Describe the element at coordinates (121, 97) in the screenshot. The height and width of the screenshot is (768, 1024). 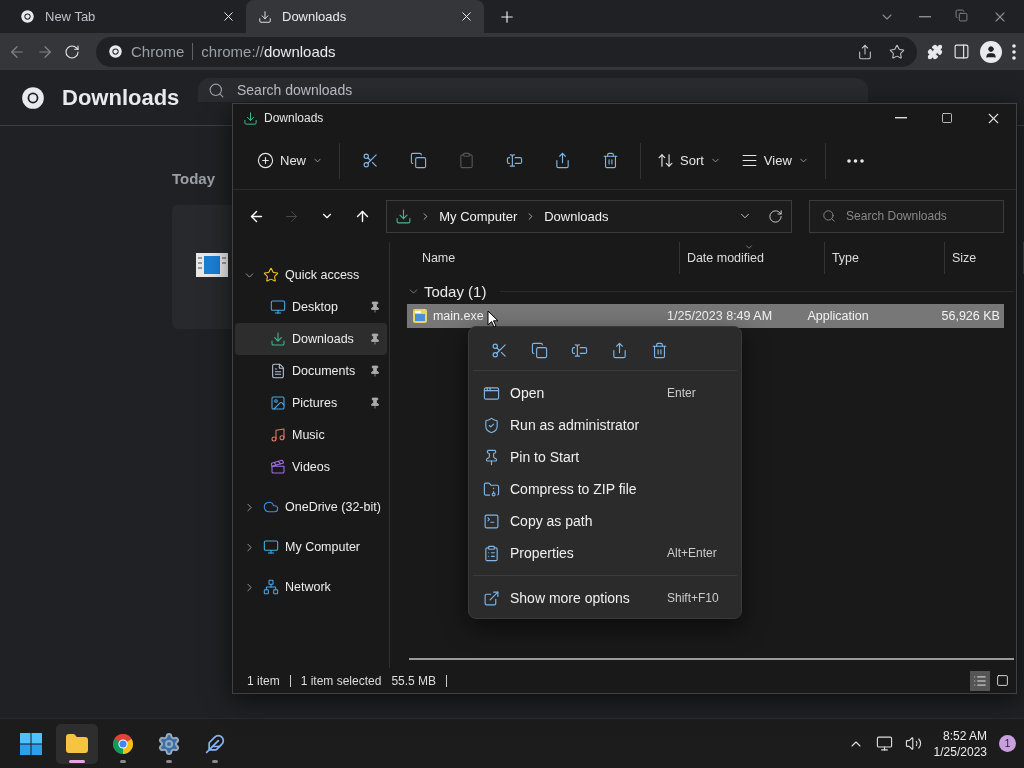
I see `page-title: Downloads` at that location.